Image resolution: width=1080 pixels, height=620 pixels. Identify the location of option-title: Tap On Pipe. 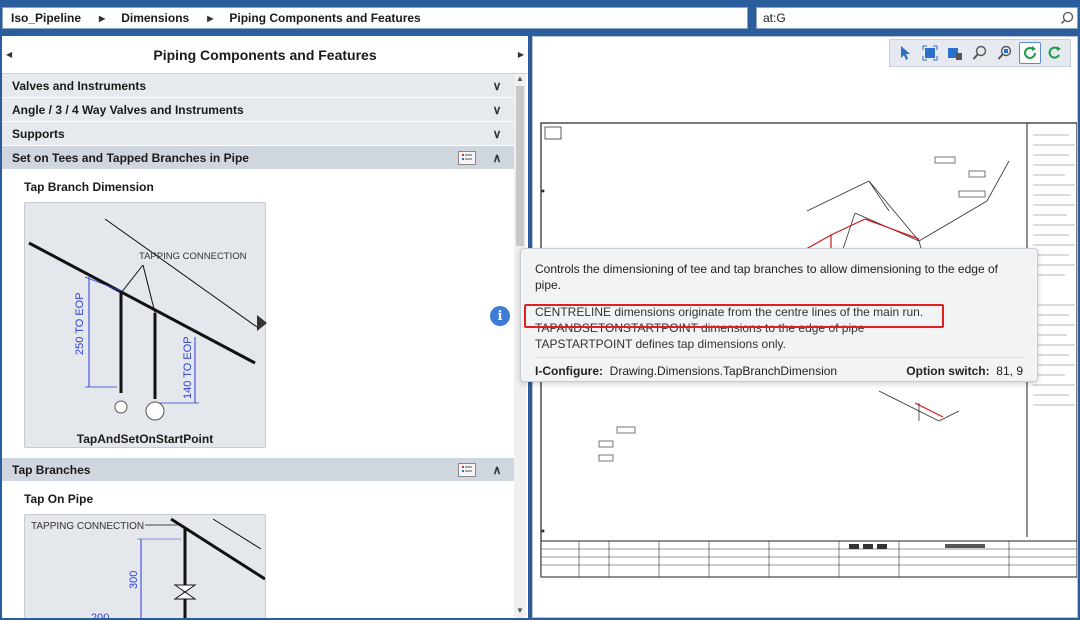
(59, 499).